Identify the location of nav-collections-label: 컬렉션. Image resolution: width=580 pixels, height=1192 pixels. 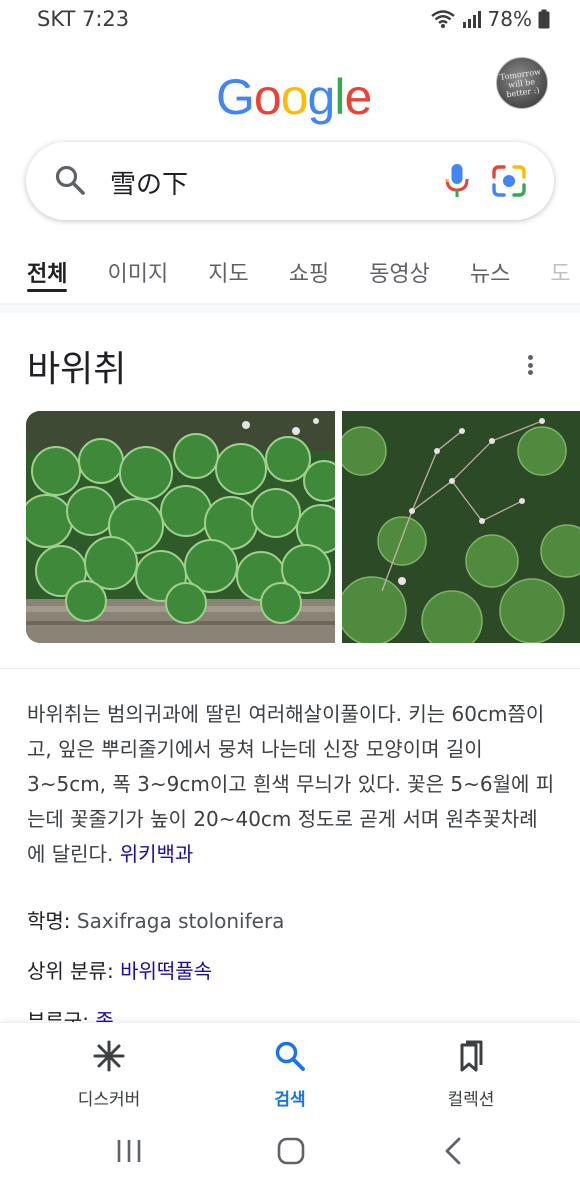
(471, 1100).